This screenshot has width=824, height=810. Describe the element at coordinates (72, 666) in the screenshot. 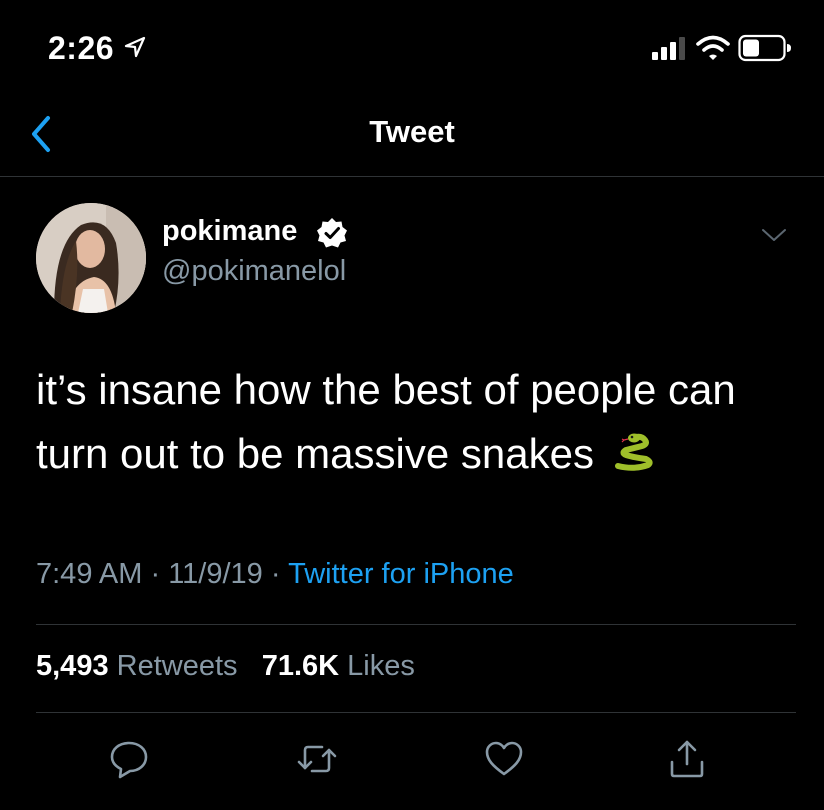

I see `retweets-count: 5,493` at that location.